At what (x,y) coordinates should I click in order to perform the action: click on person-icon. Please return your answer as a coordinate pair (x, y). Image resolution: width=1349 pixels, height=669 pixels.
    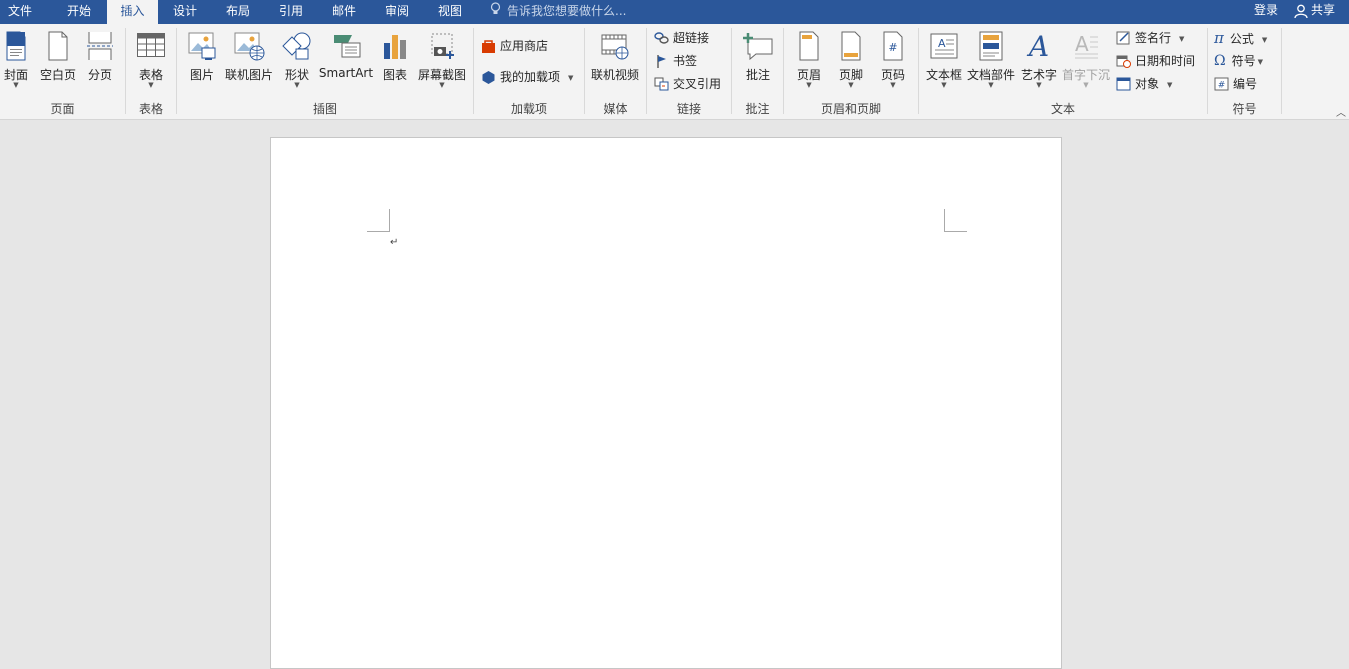
    Looking at the image, I should click on (1301, 11).